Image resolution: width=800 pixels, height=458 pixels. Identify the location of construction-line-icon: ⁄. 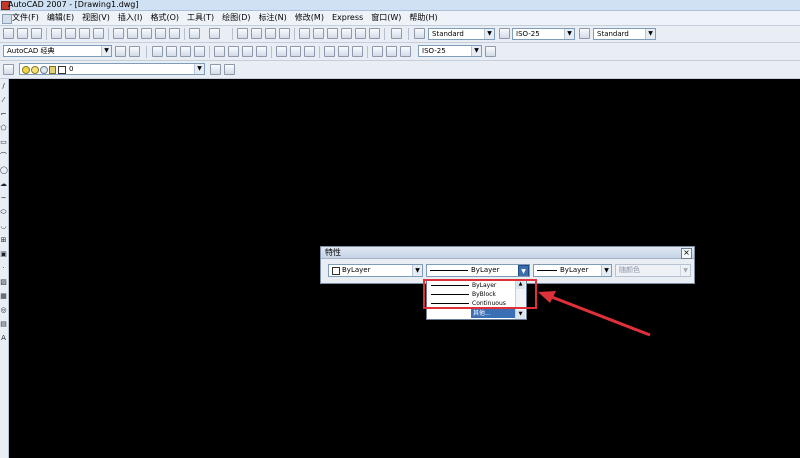
(3, 100).